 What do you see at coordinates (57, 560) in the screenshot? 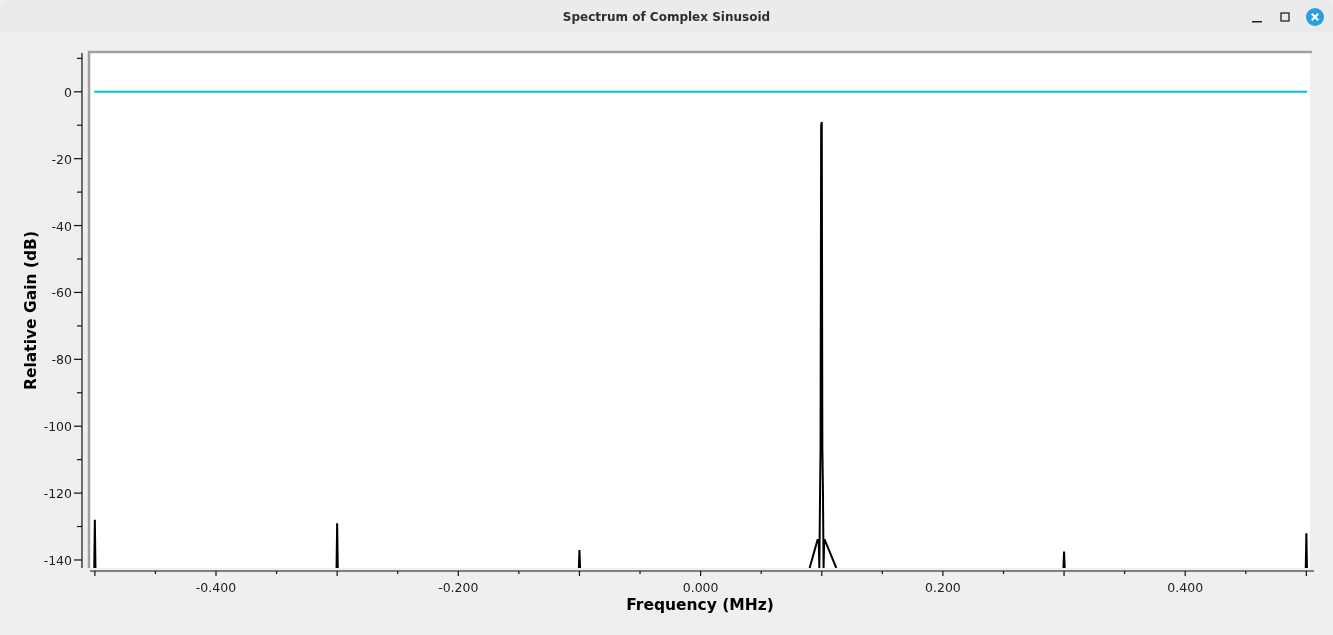
I see `axis-tick-label: -140` at bounding box center [57, 560].